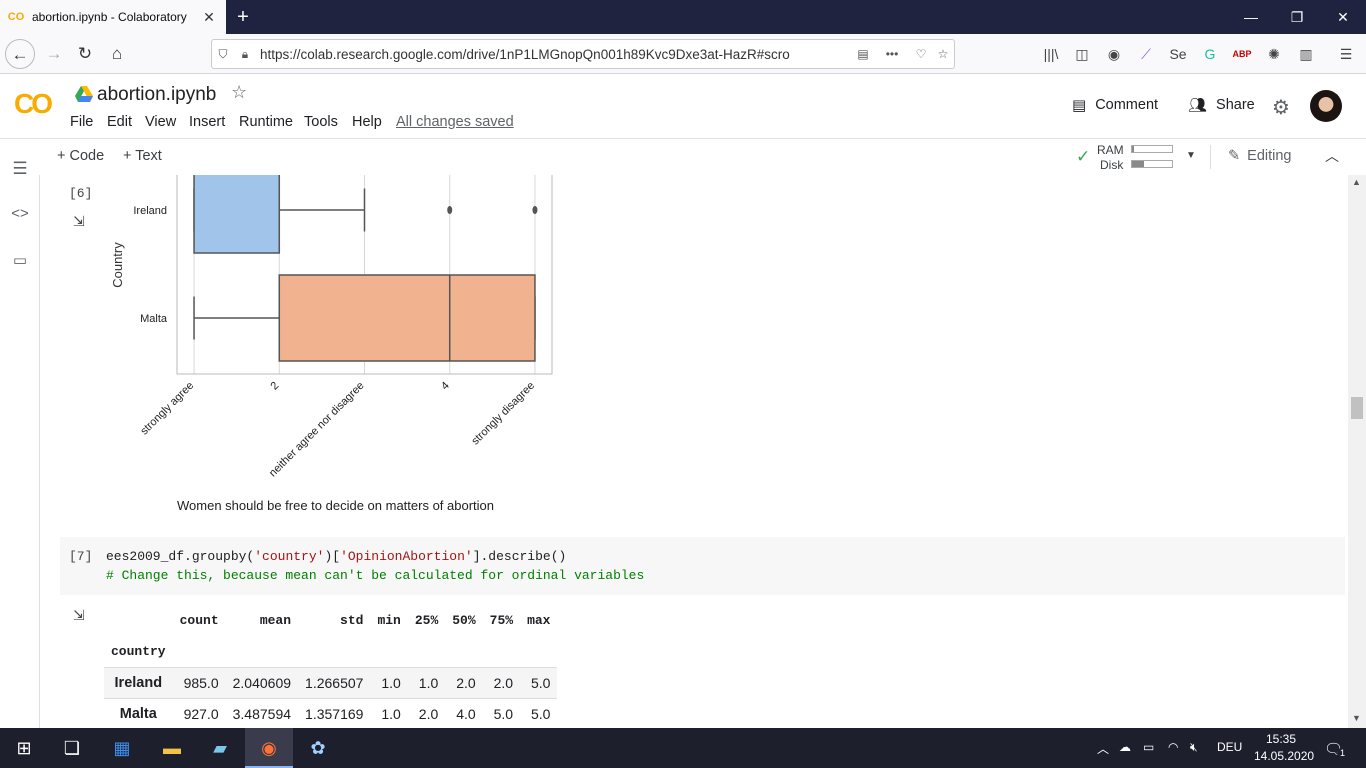  What do you see at coordinates (455, 122) in the screenshot?
I see `save-status-link: All changes saved` at bounding box center [455, 122].